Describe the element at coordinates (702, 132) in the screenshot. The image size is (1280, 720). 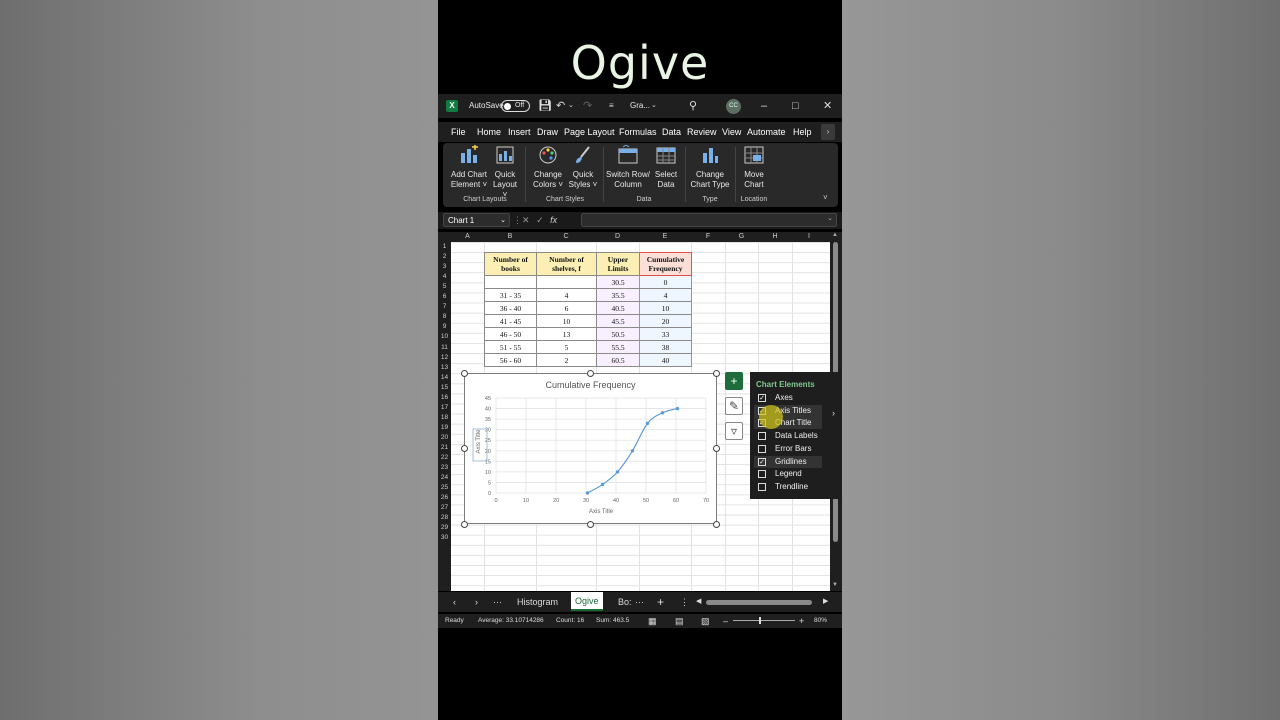
I see `menu-review: Review` at that location.